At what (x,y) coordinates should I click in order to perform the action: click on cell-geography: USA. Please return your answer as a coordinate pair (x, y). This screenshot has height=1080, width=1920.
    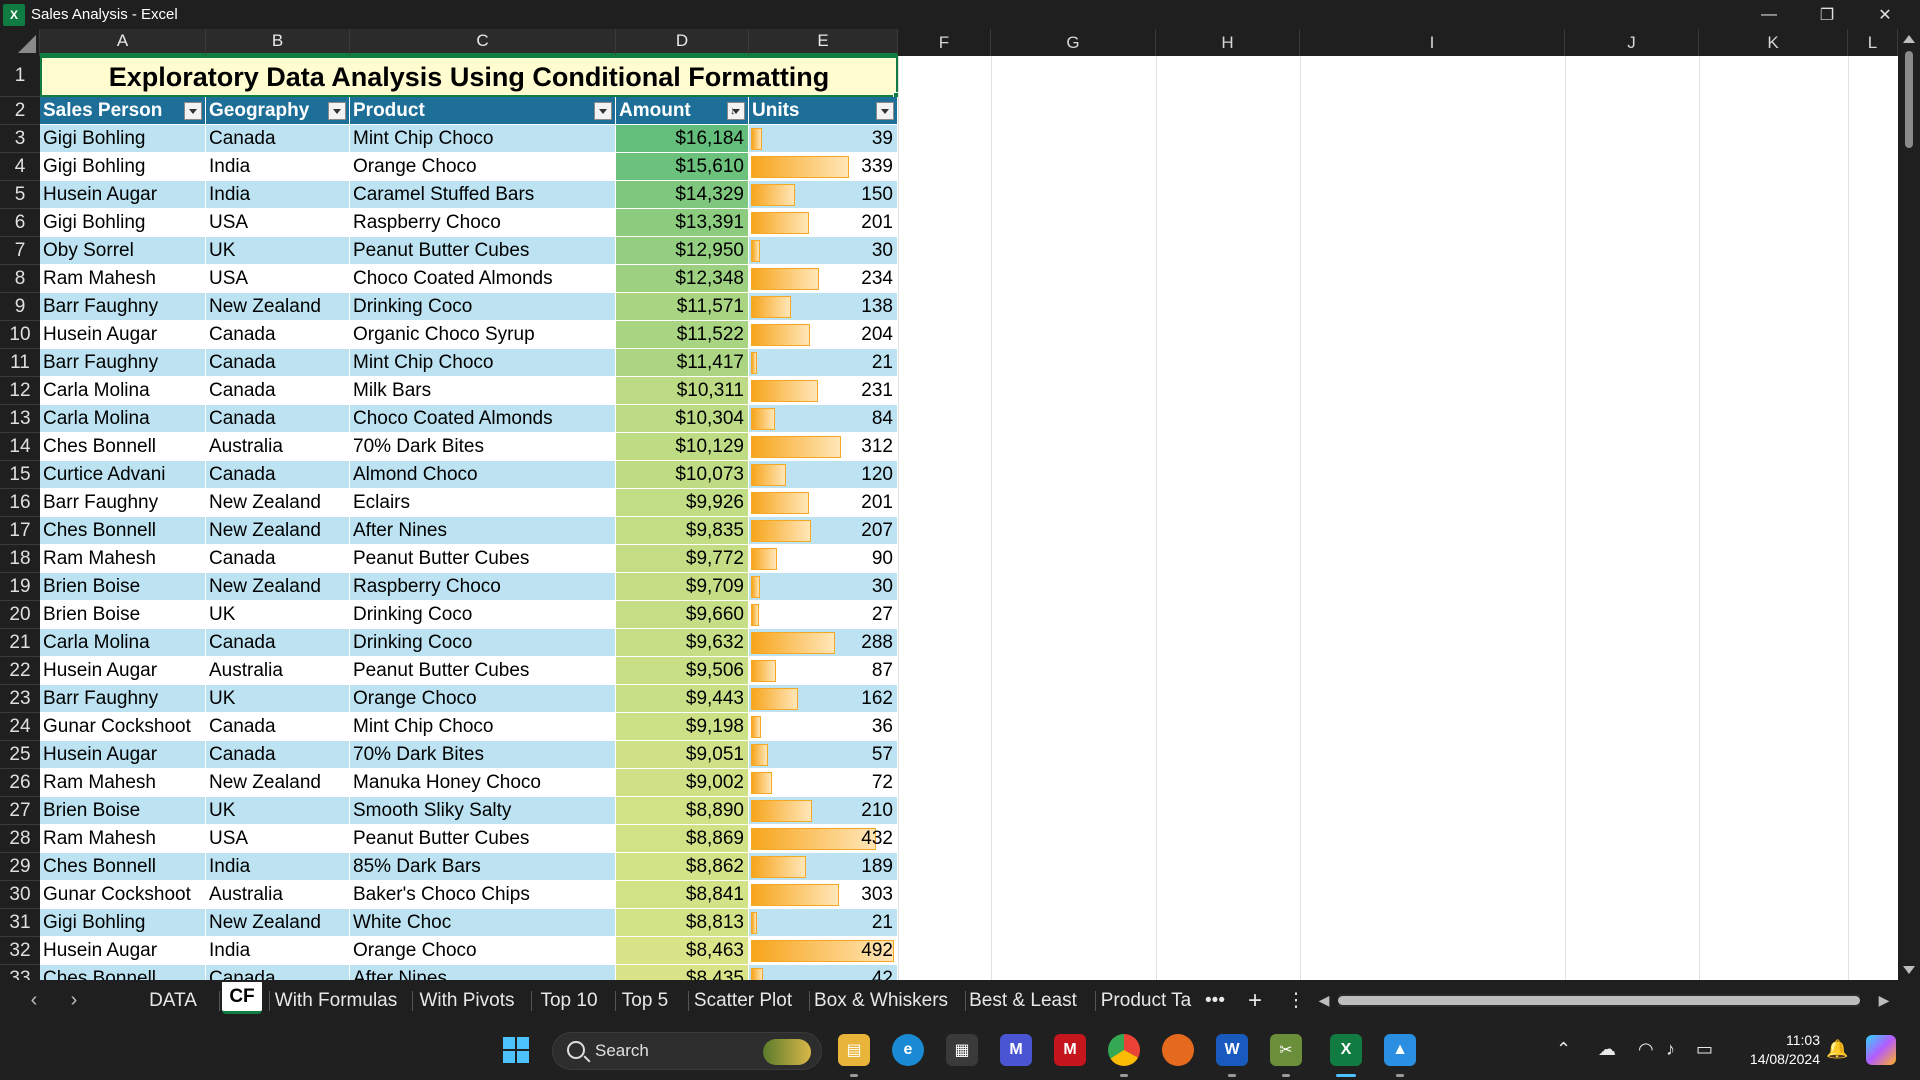
    Looking at the image, I should click on (278, 279).